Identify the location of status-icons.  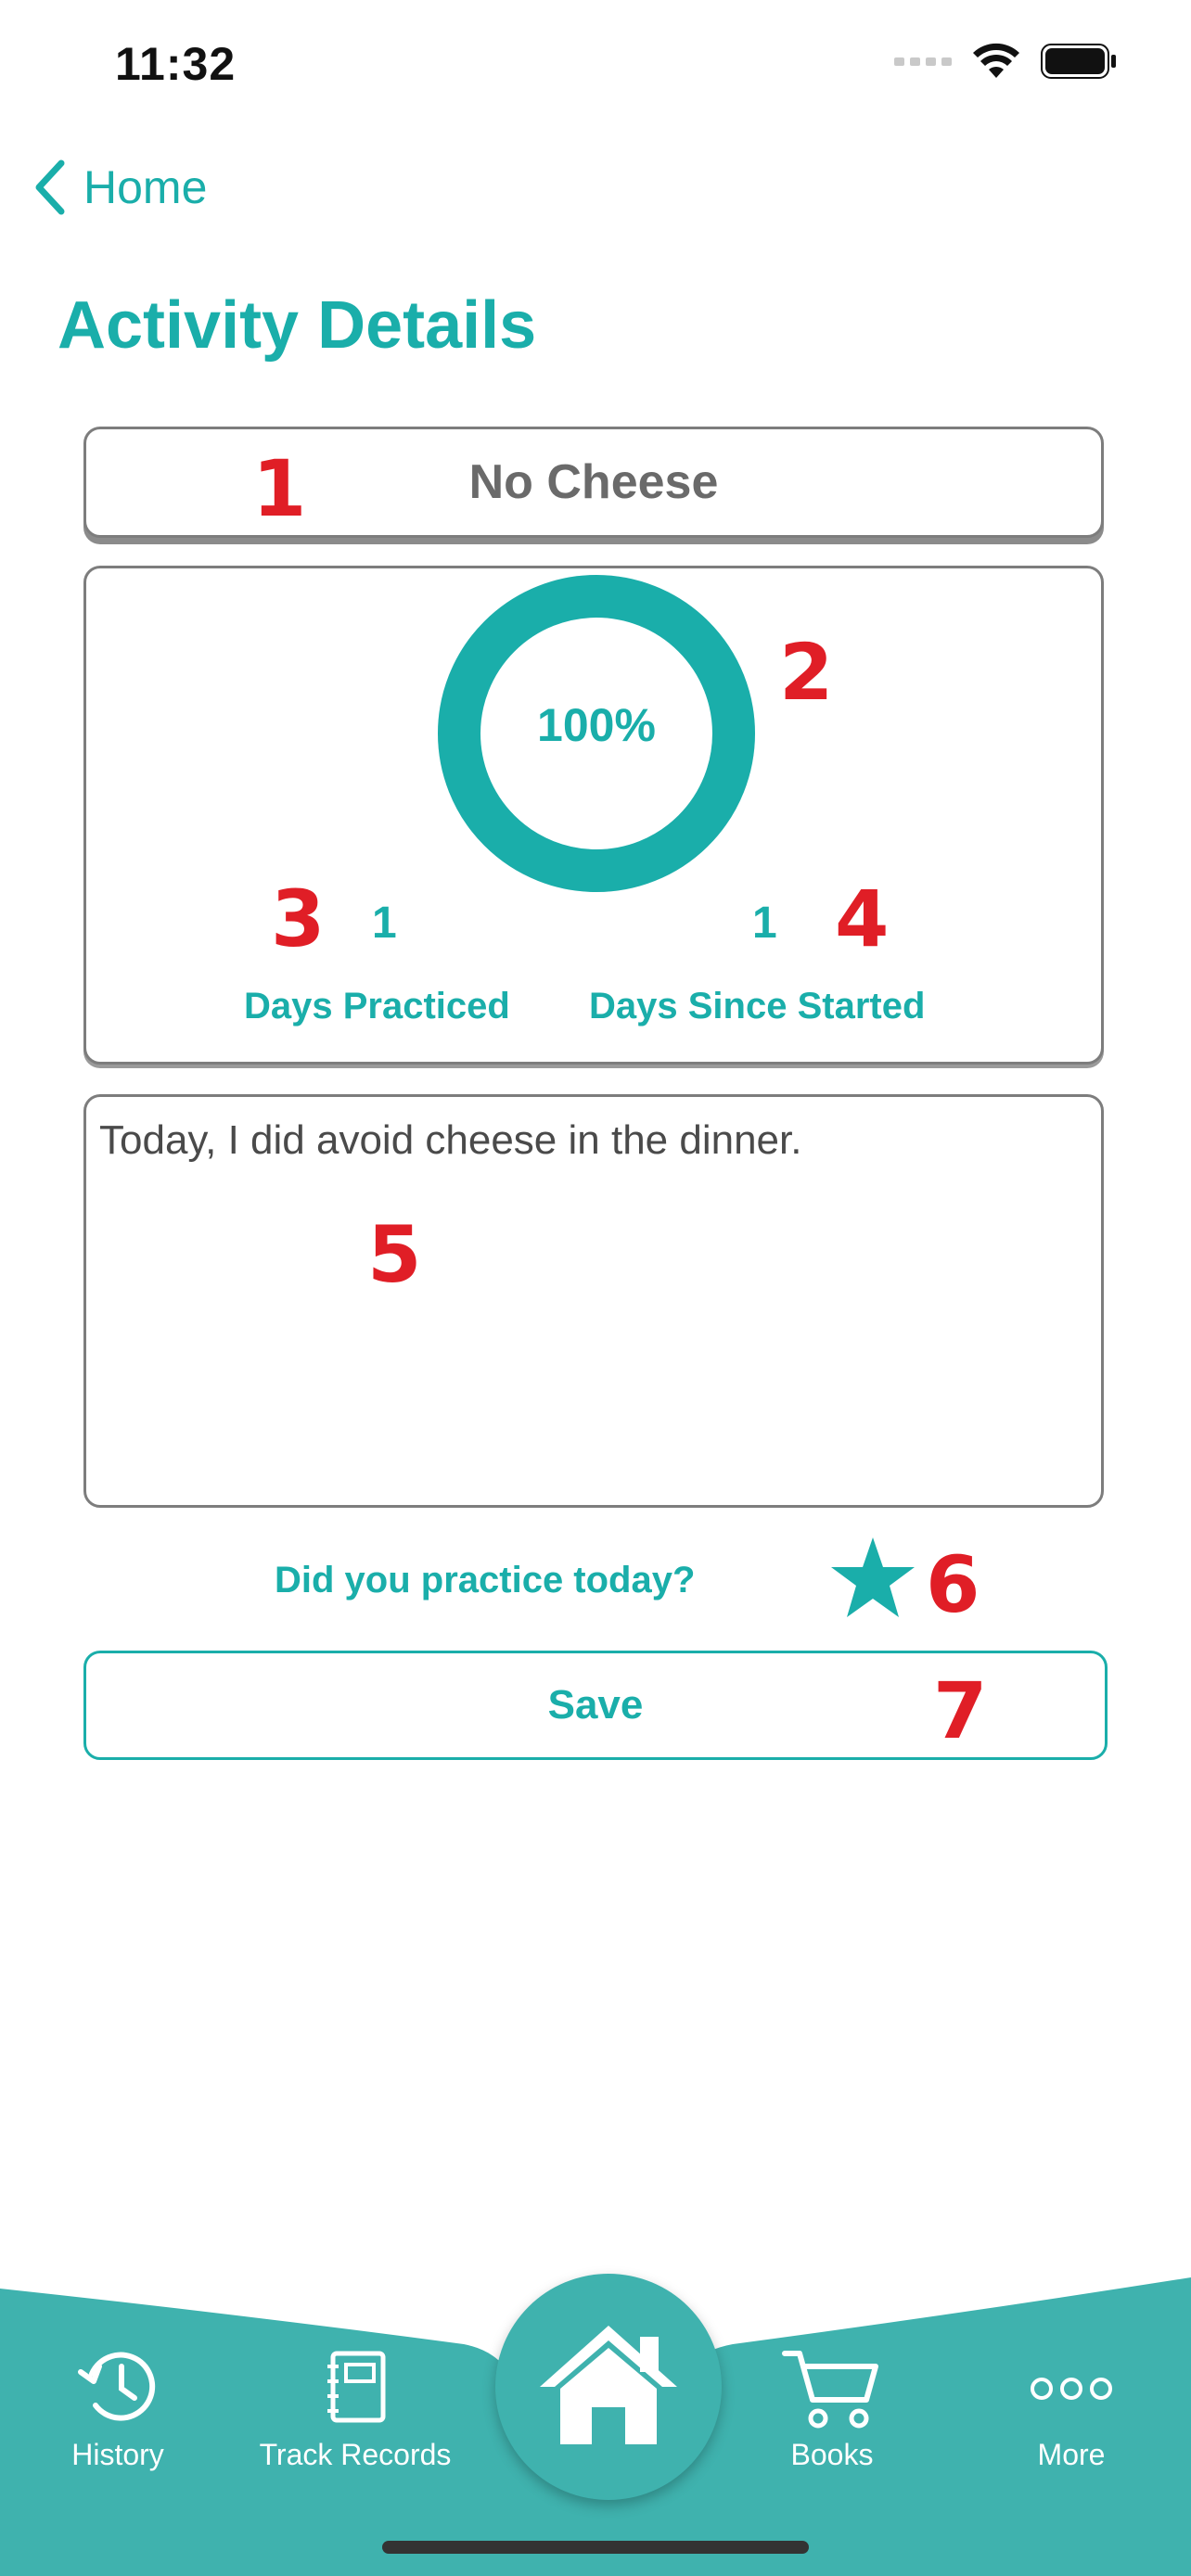
(1006, 61).